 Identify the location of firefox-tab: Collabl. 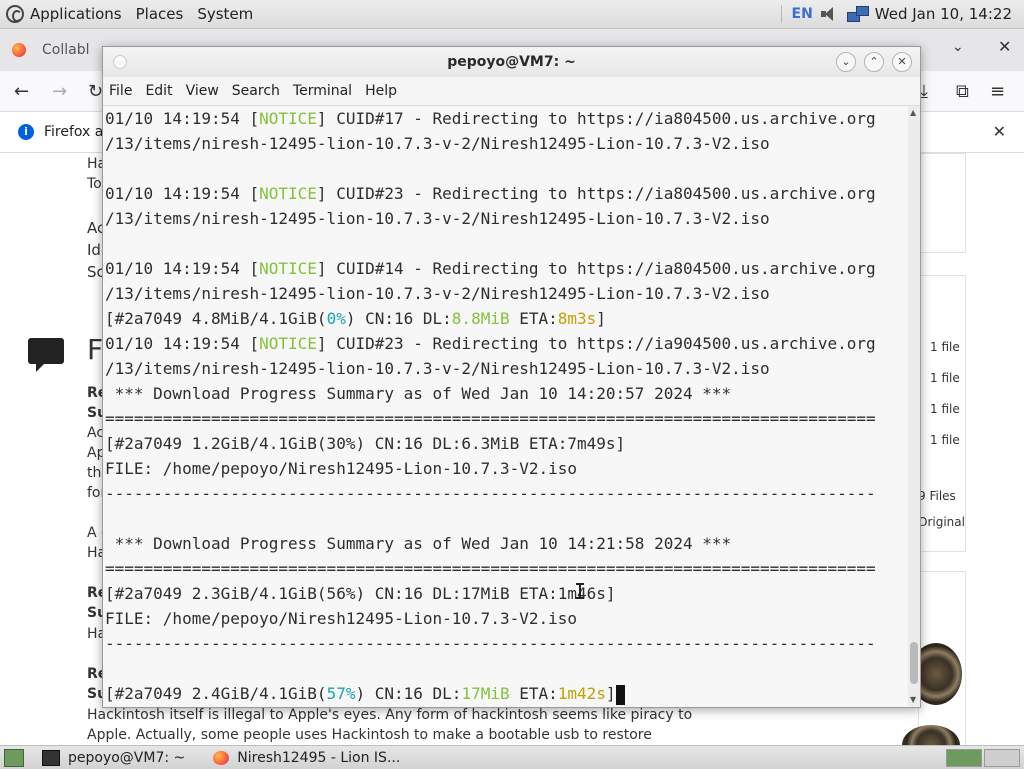
(65, 50).